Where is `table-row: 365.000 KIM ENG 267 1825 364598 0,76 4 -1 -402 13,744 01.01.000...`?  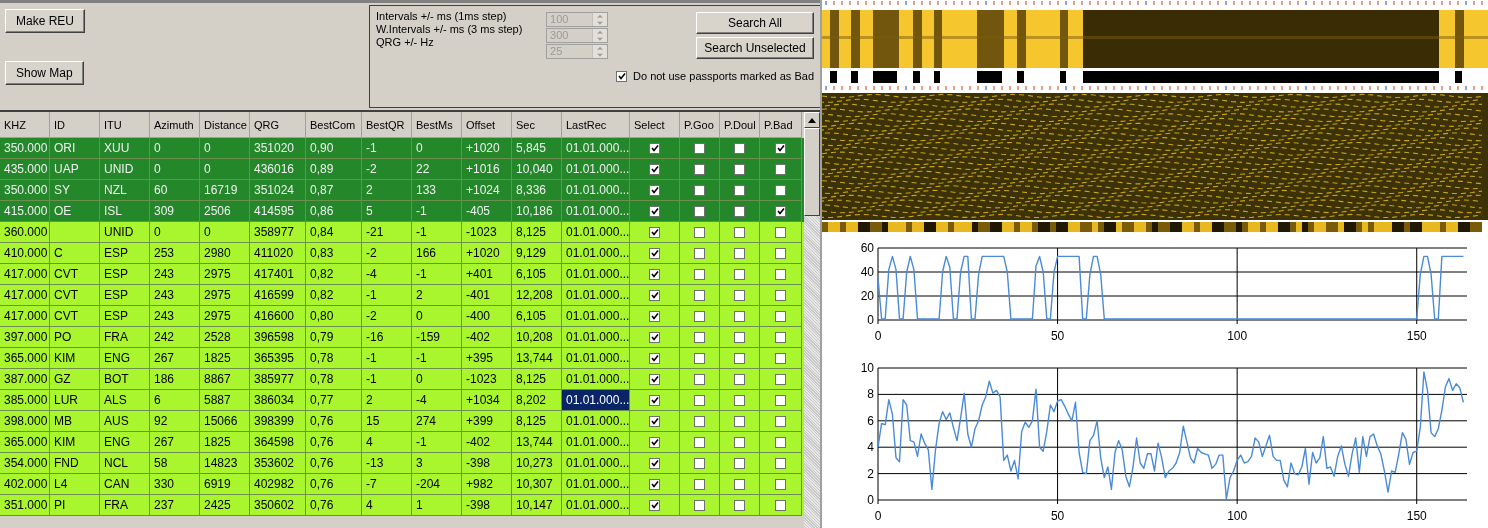
table-row: 365.000 KIM ENG 267 1825 364598 0,76 4 -1 -402 13,744 01.01.000... is located at coordinates (402, 442).